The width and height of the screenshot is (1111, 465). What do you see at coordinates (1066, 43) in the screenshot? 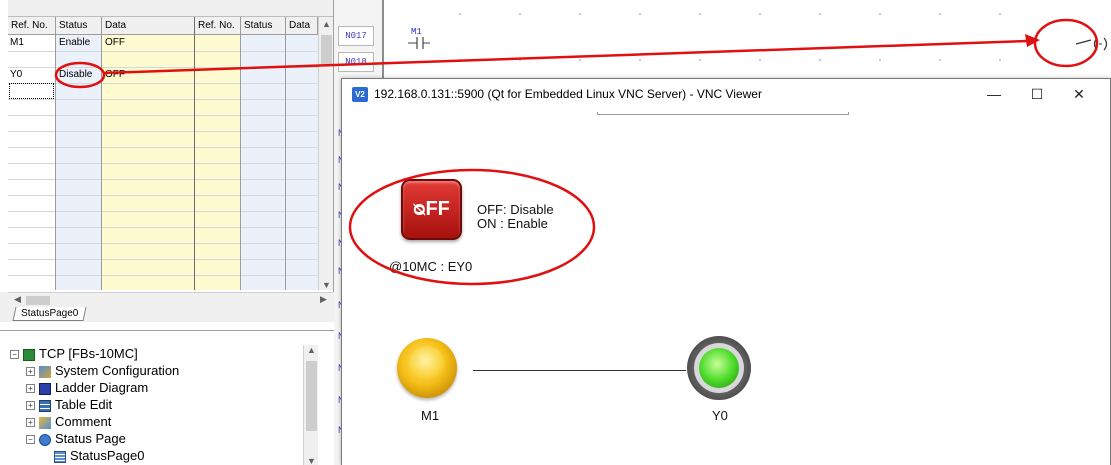
I see `annotation-circle-coil` at bounding box center [1066, 43].